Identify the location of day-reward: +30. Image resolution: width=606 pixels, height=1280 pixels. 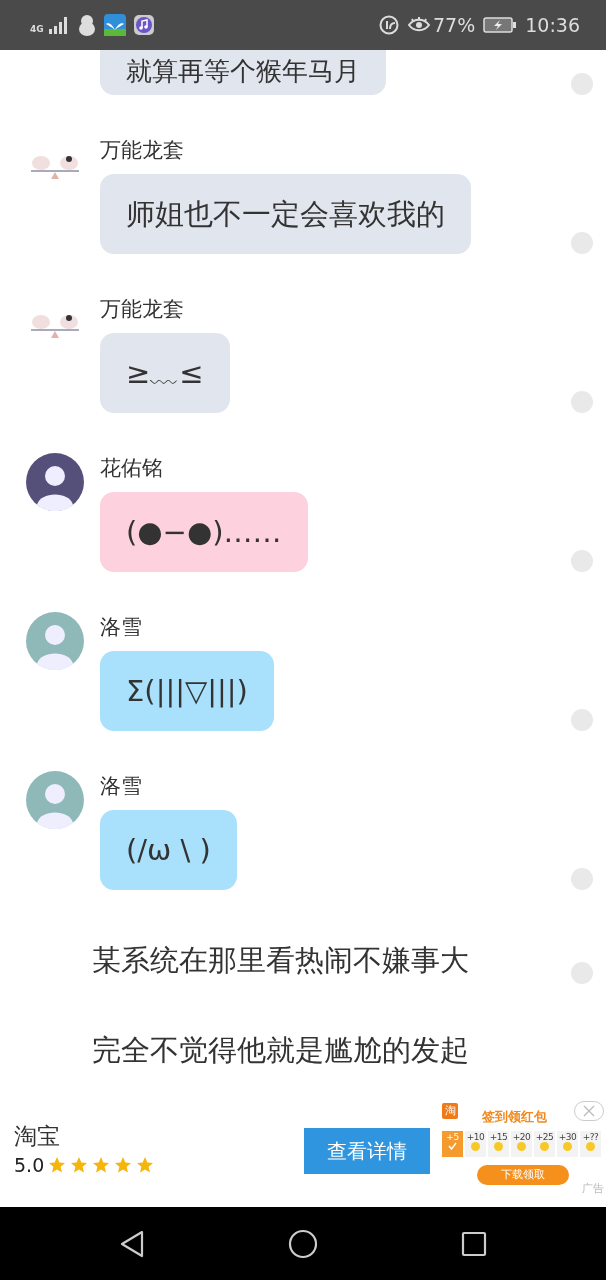
(567, 1137).